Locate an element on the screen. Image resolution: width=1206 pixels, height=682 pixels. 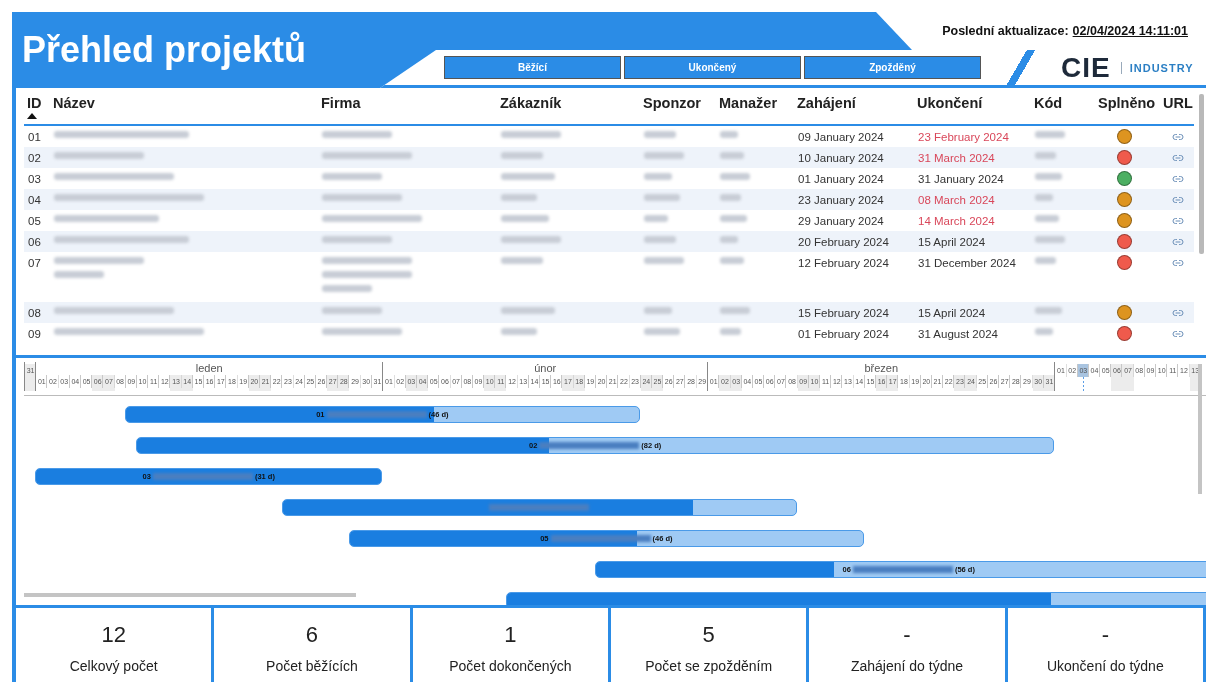
start-date: 10 January 2024 is located at coordinates (841, 158).